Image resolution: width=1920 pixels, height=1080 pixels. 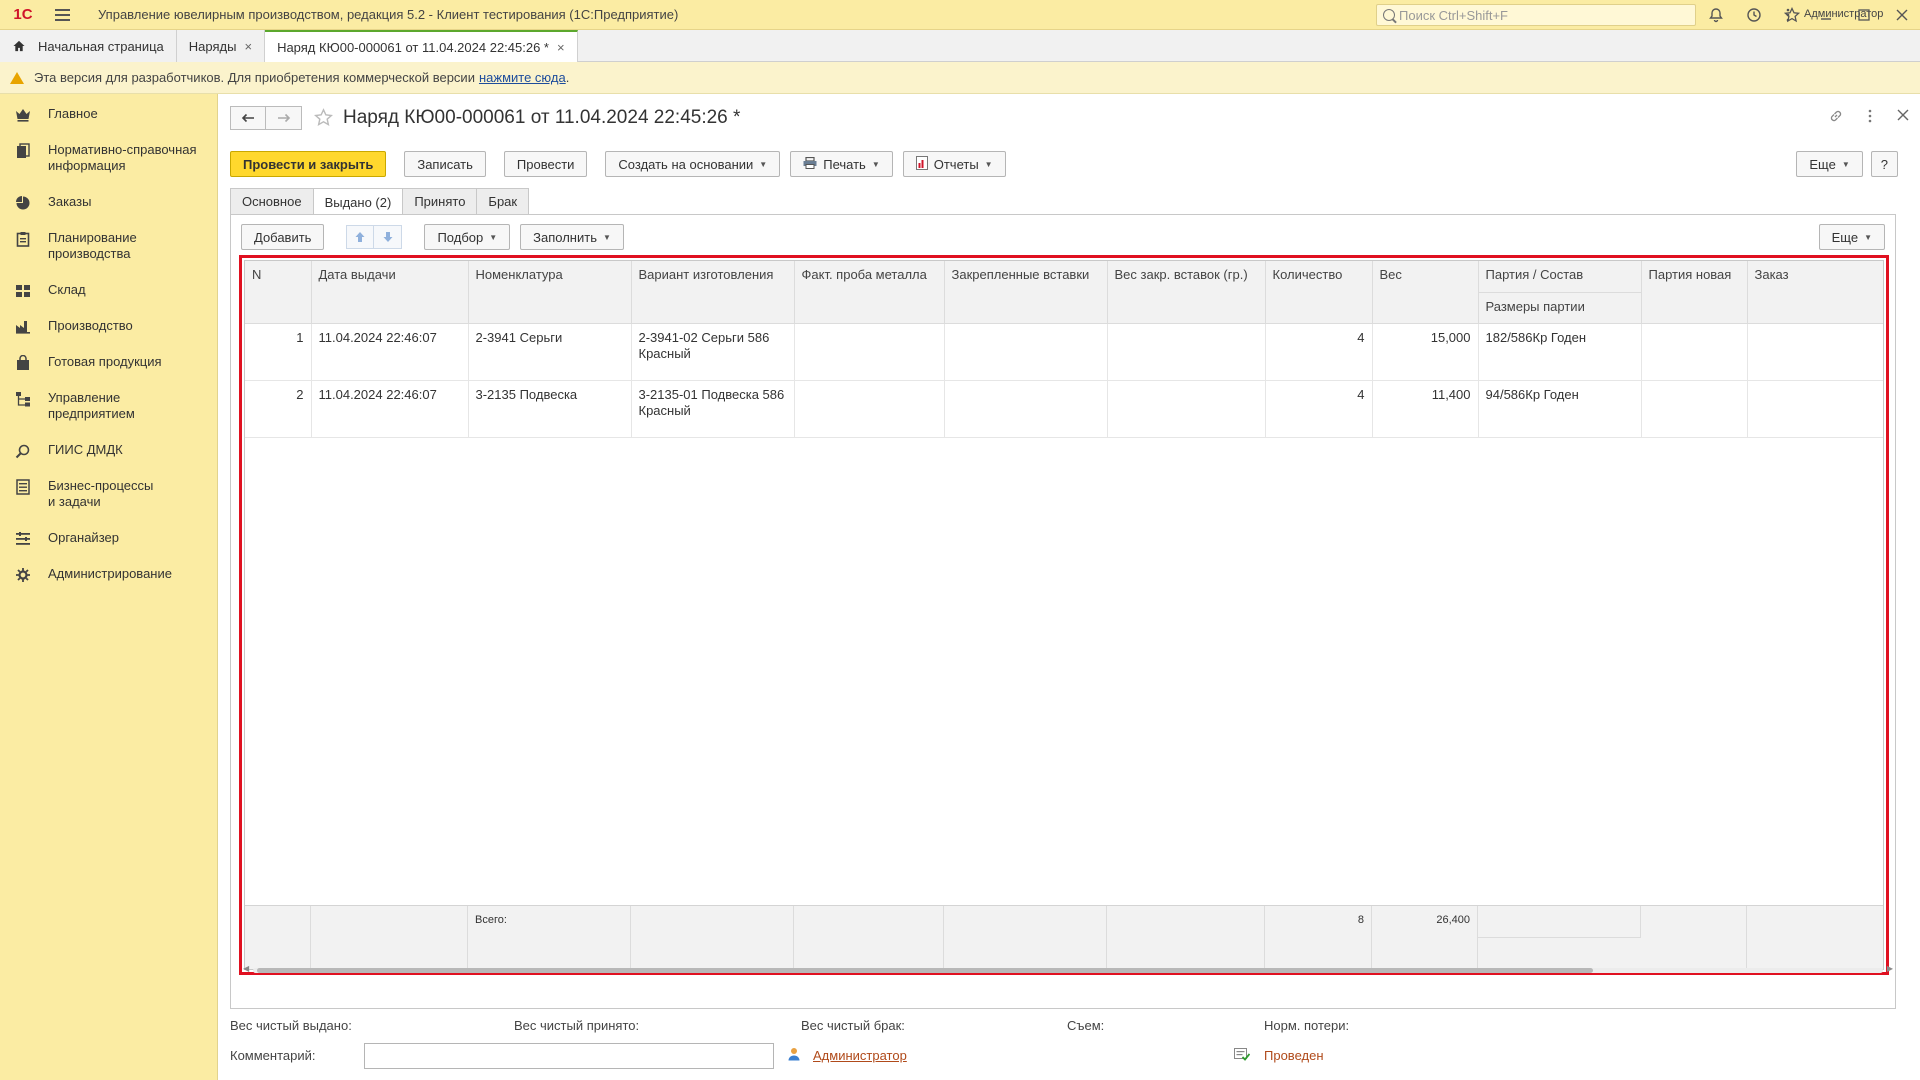 What do you see at coordinates (45, 203) in the screenshot?
I see `sidebar-item-orders: Заказы` at bounding box center [45, 203].